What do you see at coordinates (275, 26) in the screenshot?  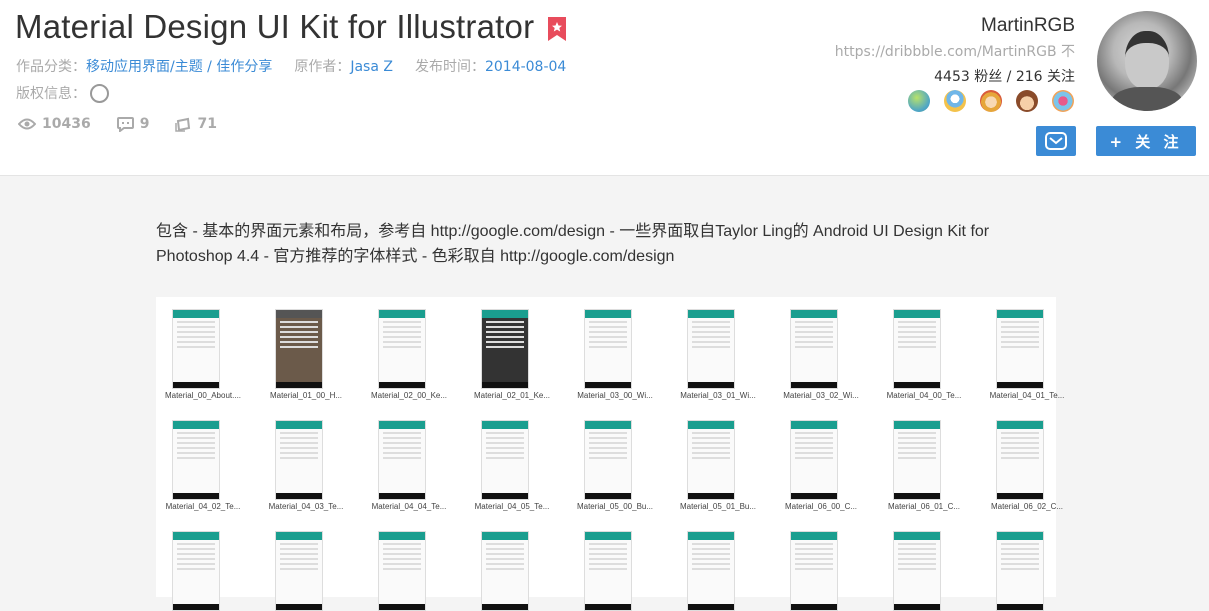 I see `page-title: Material Design UI Kit for Illustrator` at bounding box center [275, 26].